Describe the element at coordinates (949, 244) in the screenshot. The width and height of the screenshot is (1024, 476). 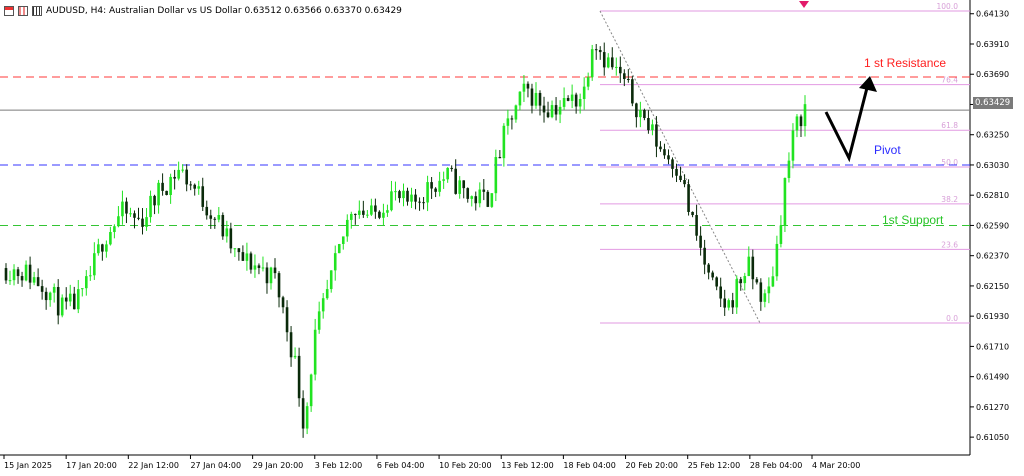
I see `fib-level-label: 23.6` at that location.